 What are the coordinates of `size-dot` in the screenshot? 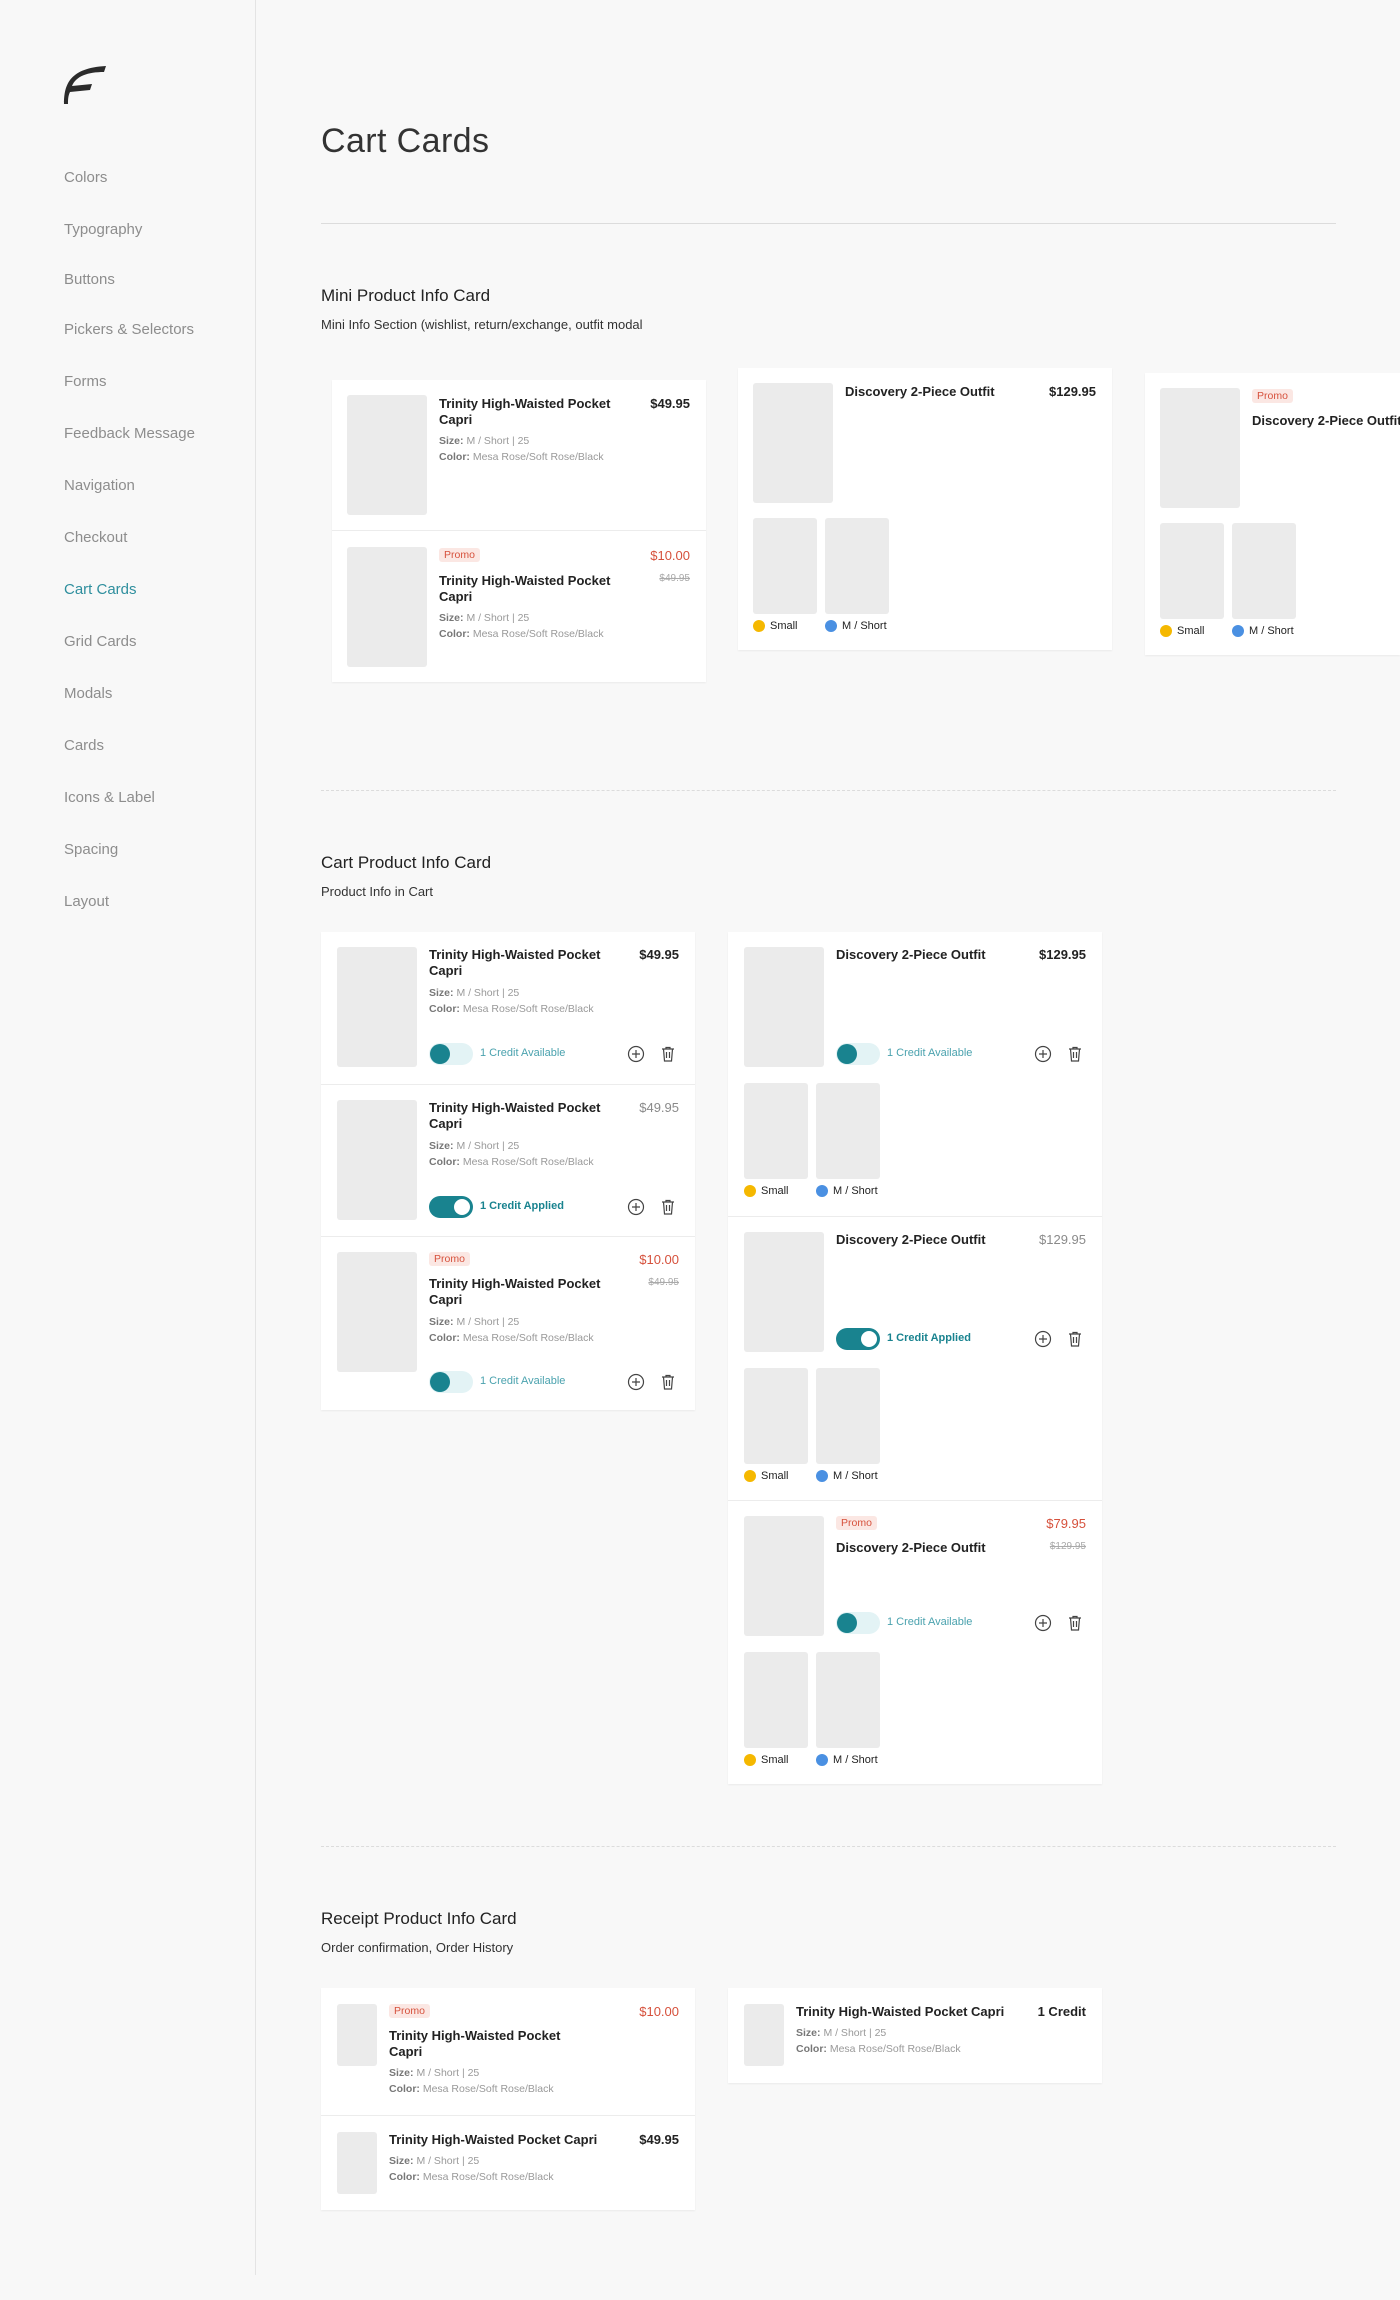 It's located at (750, 1191).